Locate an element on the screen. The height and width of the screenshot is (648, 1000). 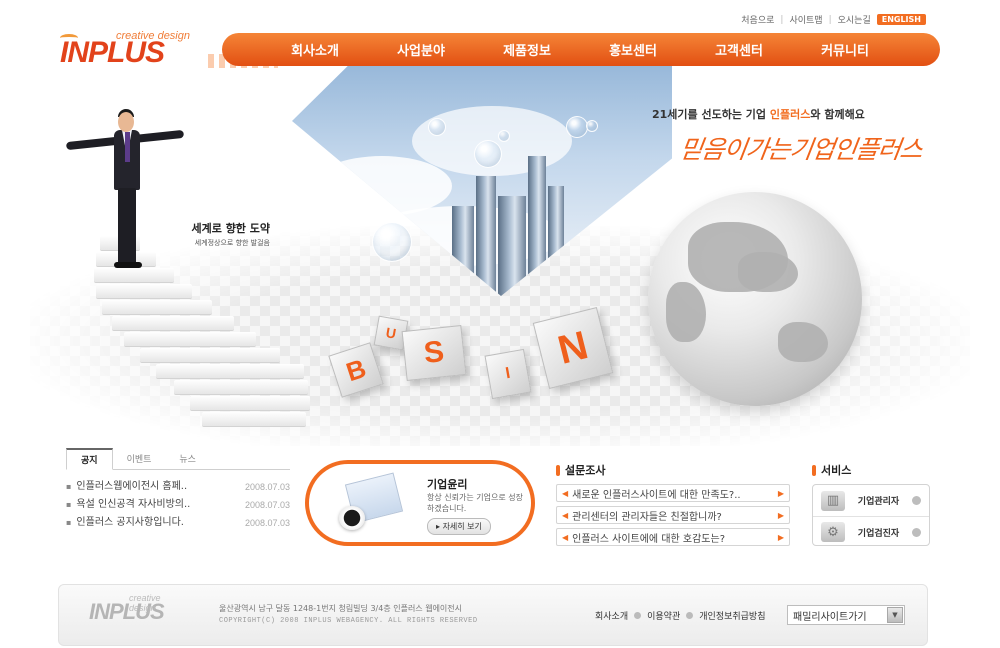
footer-link-company: 회사소개 is located at coordinates (611, 615).